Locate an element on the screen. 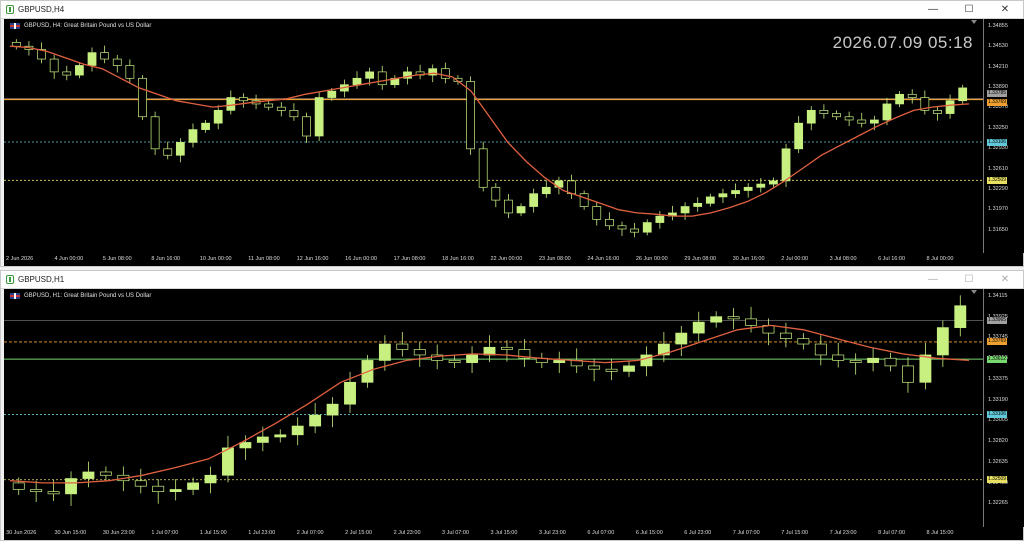 The width and height of the screenshot is (1024, 541). time-tick-label: 7 Jul 07:00 is located at coordinates (746, 533).